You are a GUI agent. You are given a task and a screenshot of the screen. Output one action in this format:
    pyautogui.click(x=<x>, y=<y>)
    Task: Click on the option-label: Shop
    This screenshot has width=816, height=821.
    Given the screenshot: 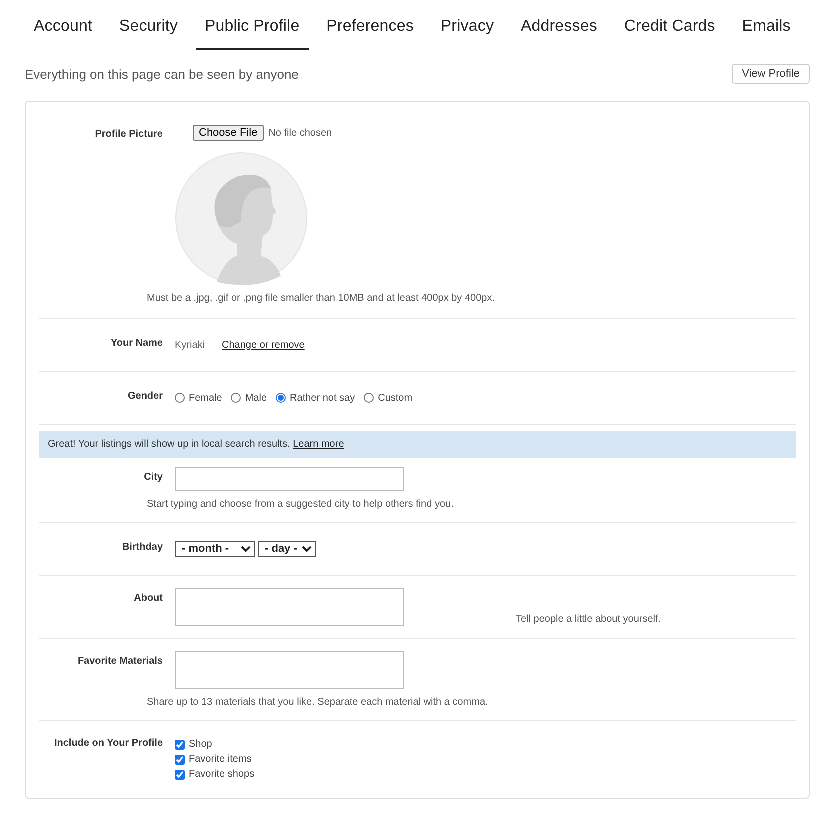 What is the action you would take?
    pyautogui.click(x=200, y=744)
    